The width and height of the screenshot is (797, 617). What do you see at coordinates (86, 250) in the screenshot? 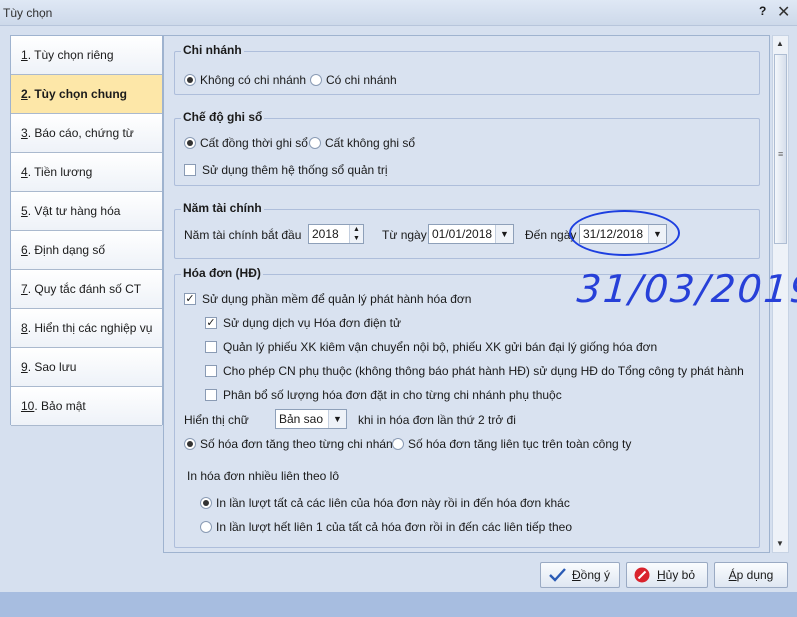
I see `nav-item-number-format: 6. Định dạng số` at bounding box center [86, 250].